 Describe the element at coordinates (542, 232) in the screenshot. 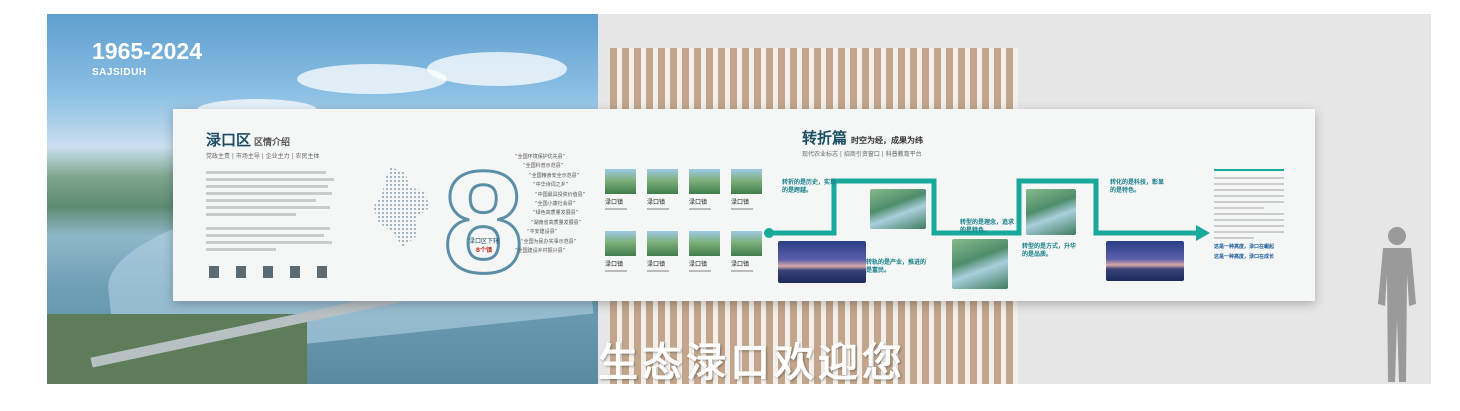

I see `honor-item: “平安建设县”` at that location.